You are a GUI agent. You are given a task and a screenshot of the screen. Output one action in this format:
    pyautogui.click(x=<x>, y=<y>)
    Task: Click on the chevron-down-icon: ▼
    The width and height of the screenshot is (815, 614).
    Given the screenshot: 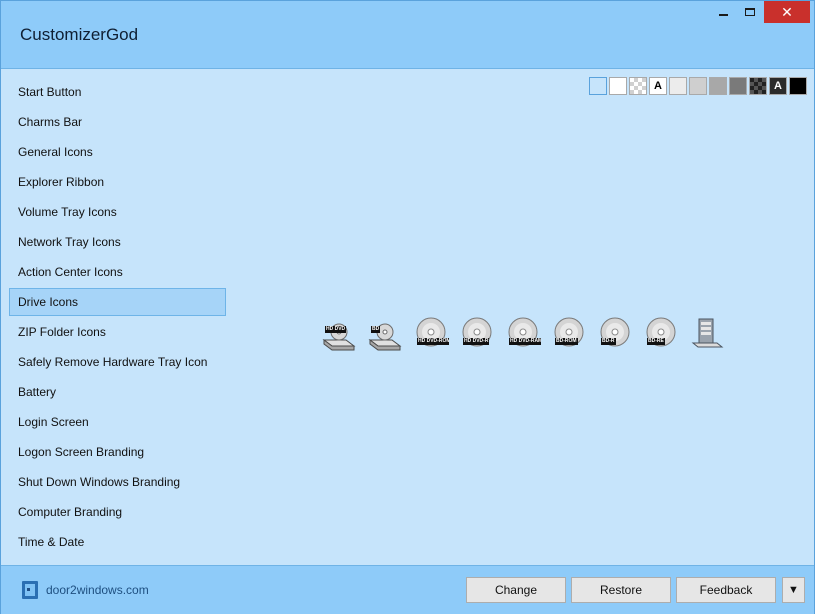 What is the action you would take?
    pyautogui.click(x=793, y=590)
    